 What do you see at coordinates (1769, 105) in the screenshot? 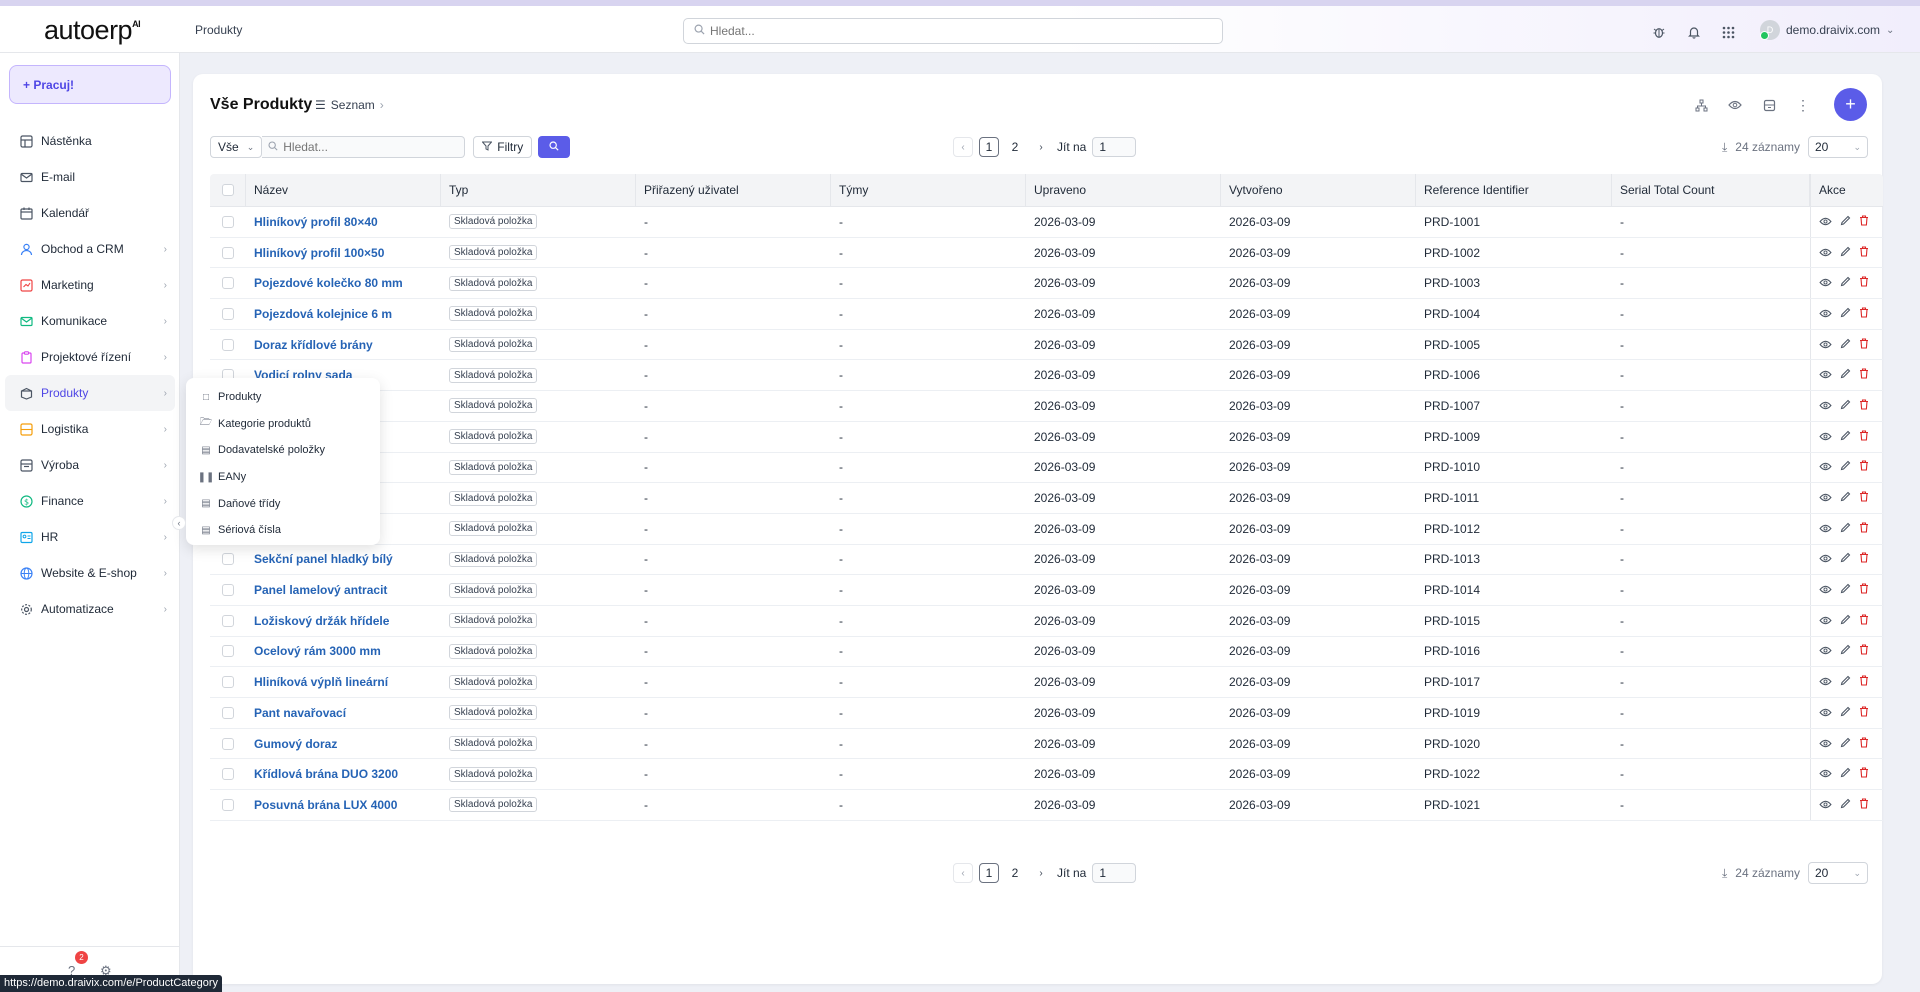
I see `archive-icon` at bounding box center [1769, 105].